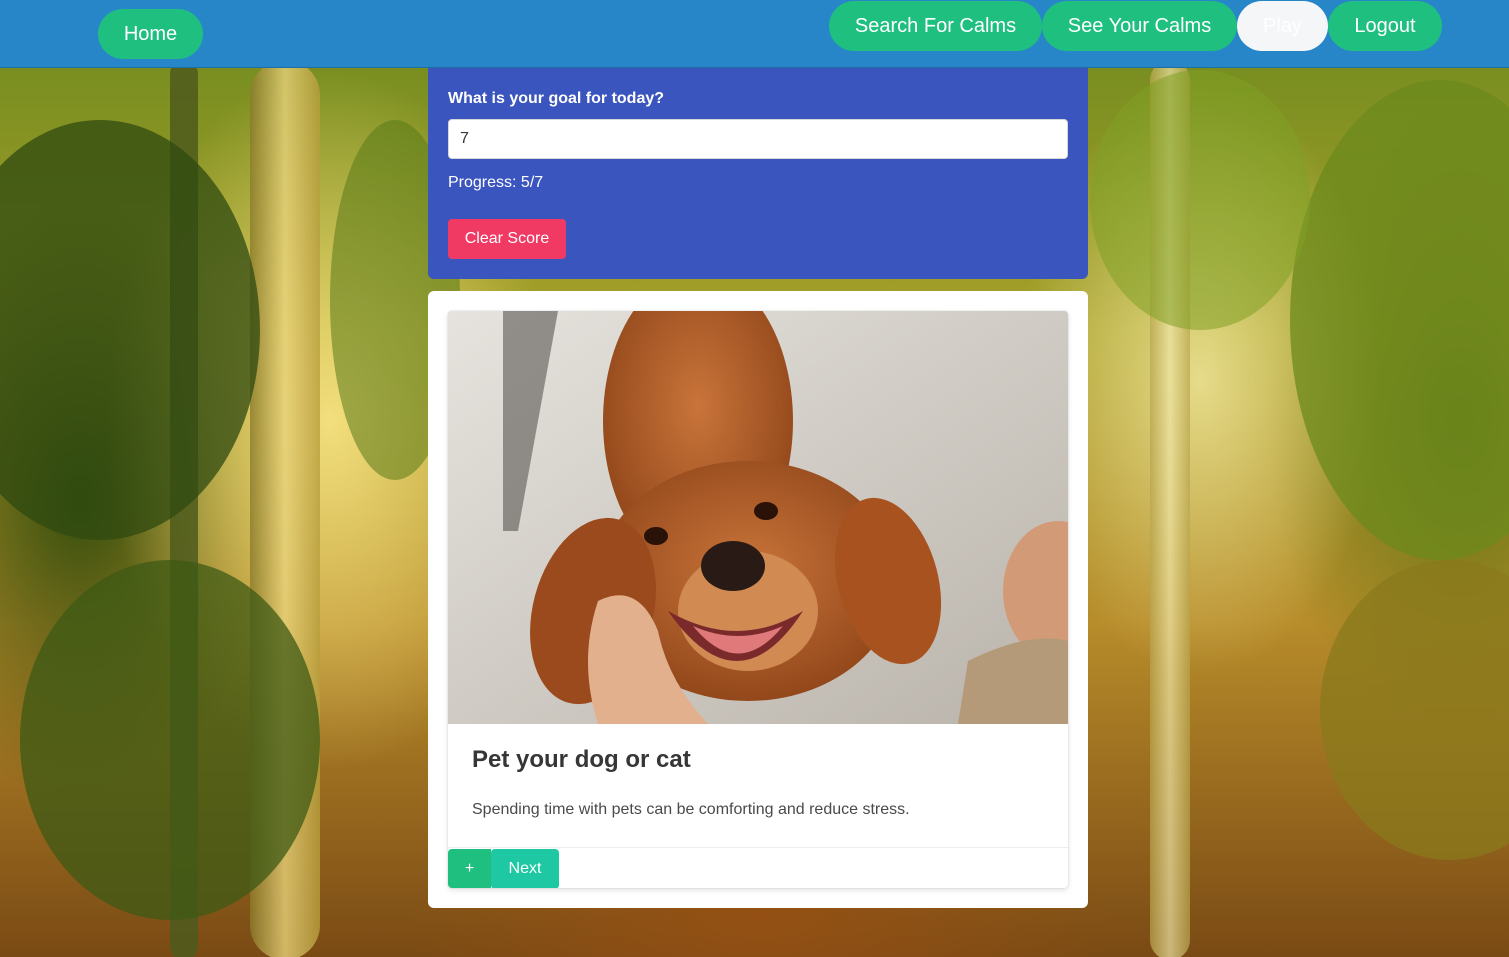  What do you see at coordinates (935, 26) in the screenshot?
I see `nav-search-calms-button: Search For Calms` at bounding box center [935, 26].